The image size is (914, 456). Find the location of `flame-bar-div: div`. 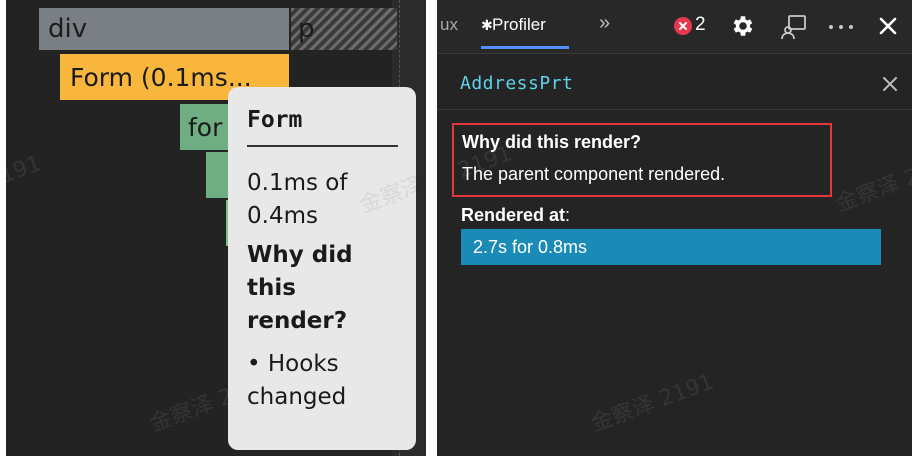

flame-bar-div: div is located at coordinates (164, 29).